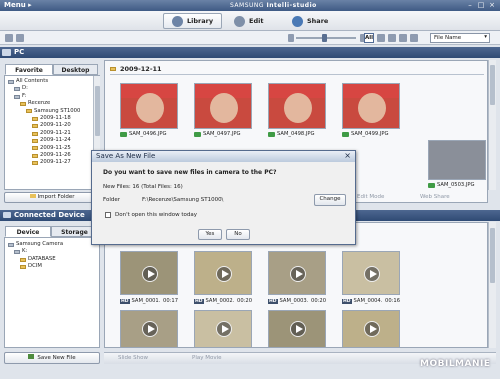 The image size is (500, 379). What do you see at coordinates (53, 162) in the screenshot?
I see `tree-item: 2009-11-27` at bounding box center [53, 162].